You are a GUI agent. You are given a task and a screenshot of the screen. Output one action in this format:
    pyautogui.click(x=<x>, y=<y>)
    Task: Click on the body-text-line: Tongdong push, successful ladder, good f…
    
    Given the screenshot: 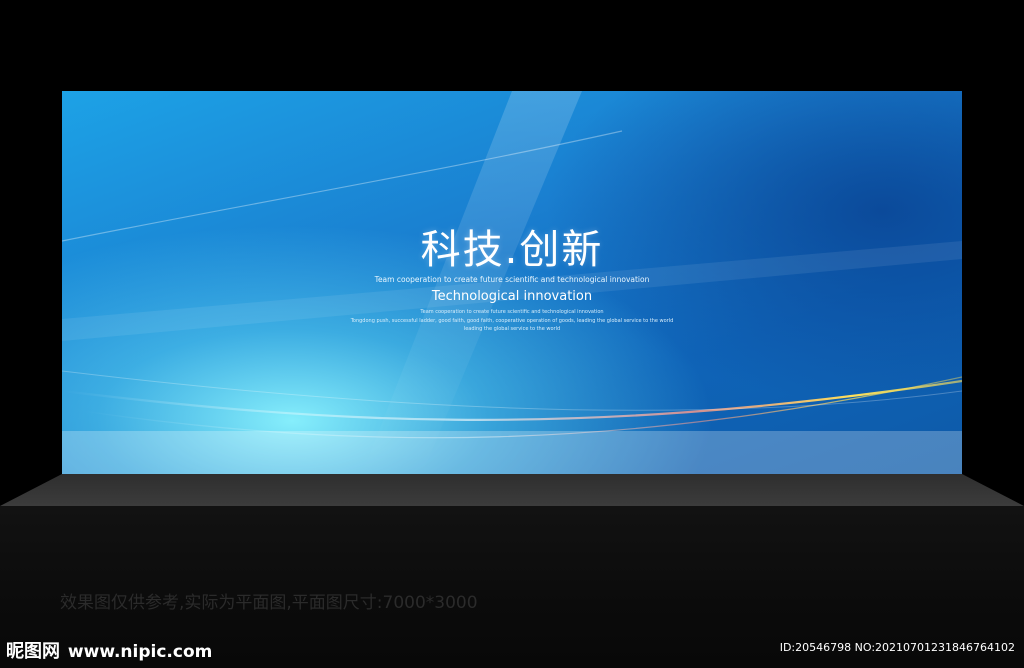 What is the action you would take?
    pyautogui.click(x=512, y=321)
    